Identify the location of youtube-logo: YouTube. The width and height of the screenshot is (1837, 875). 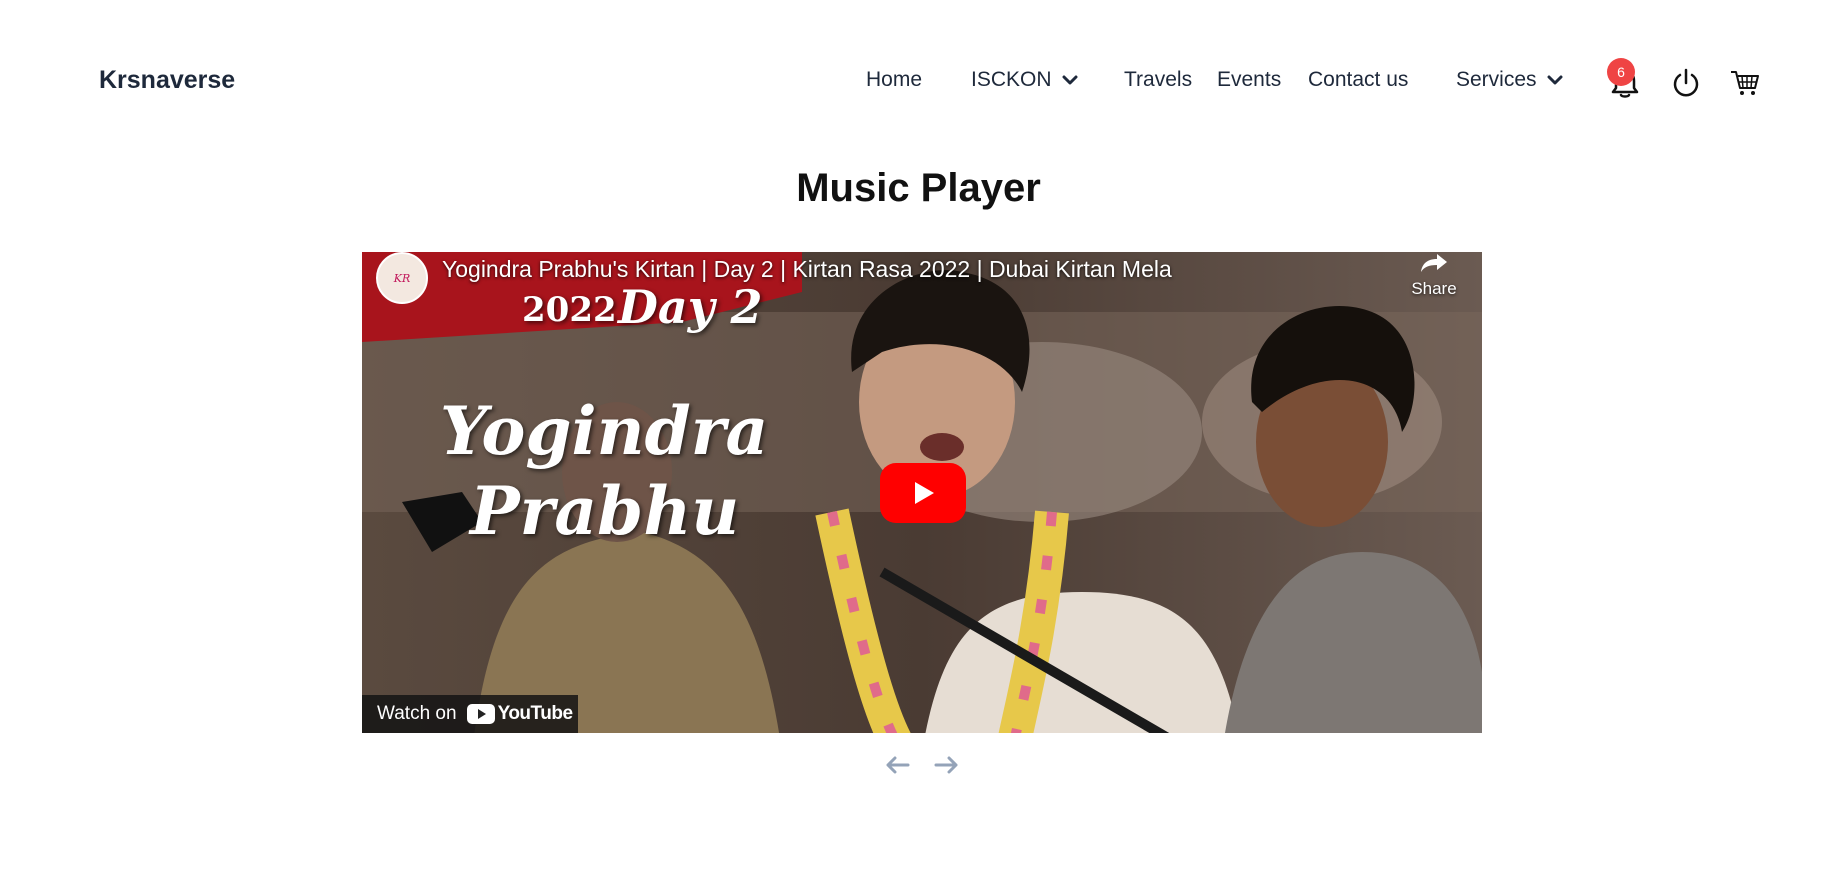
(519, 714).